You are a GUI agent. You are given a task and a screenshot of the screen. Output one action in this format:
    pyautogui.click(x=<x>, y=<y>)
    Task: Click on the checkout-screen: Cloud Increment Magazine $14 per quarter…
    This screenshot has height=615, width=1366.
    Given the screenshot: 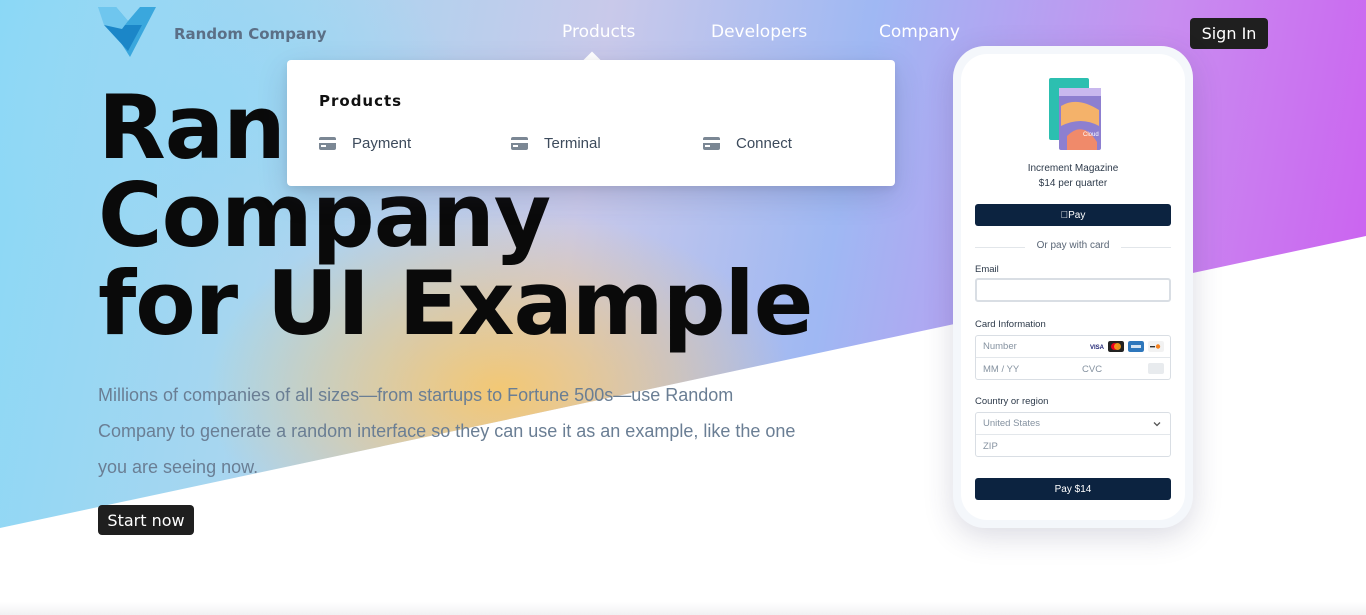 What is the action you would take?
    pyautogui.click(x=1073, y=287)
    